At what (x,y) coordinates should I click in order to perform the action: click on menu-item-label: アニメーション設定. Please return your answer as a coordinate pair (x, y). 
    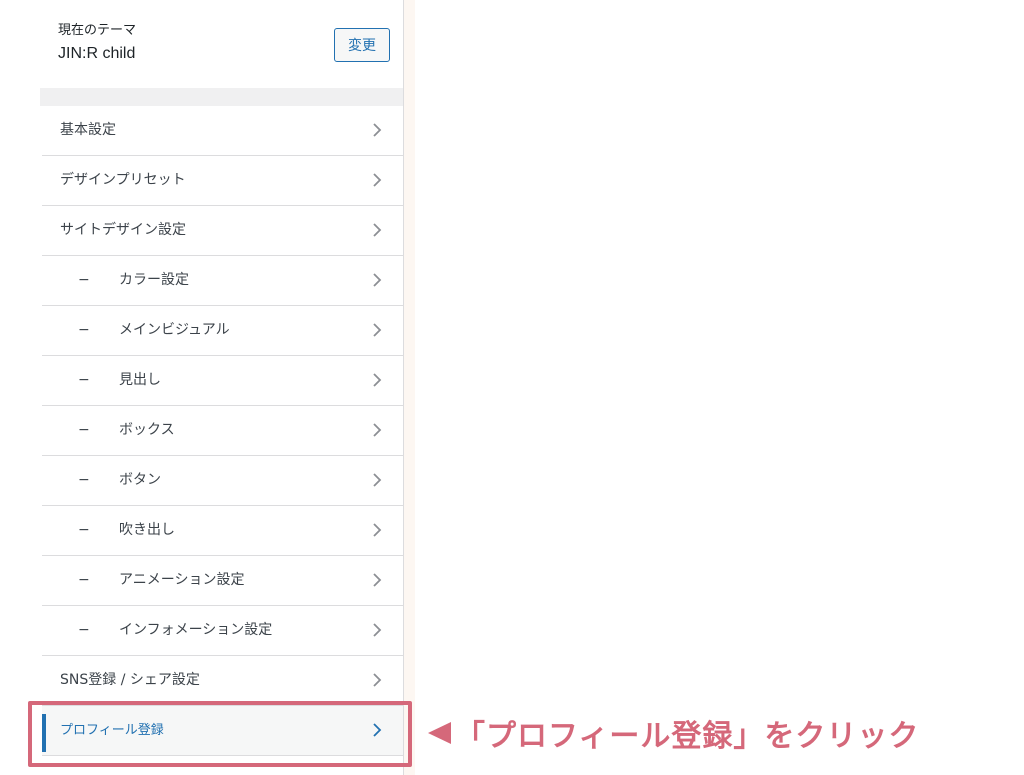
    Looking at the image, I should click on (182, 580).